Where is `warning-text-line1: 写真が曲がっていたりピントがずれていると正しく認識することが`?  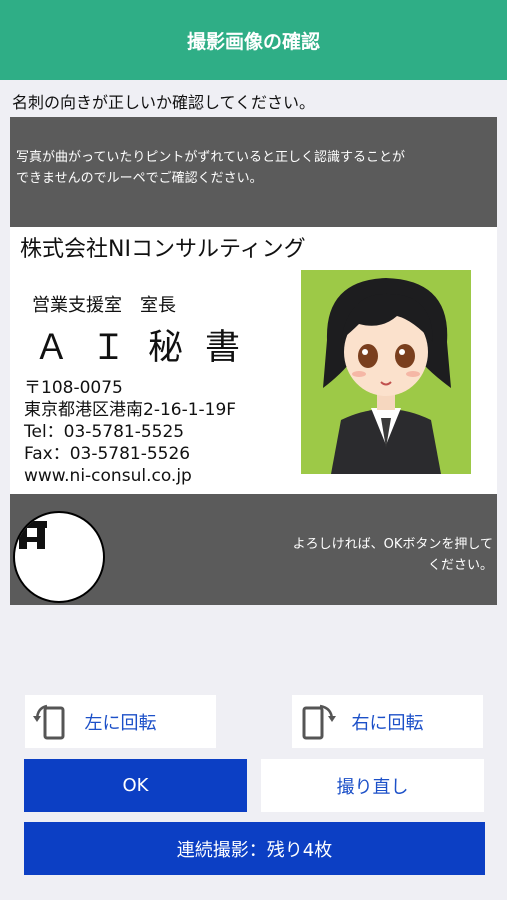
warning-text-line1: 写真が曲がっていたりピントがずれていると正しく認識することが is located at coordinates (210, 157).